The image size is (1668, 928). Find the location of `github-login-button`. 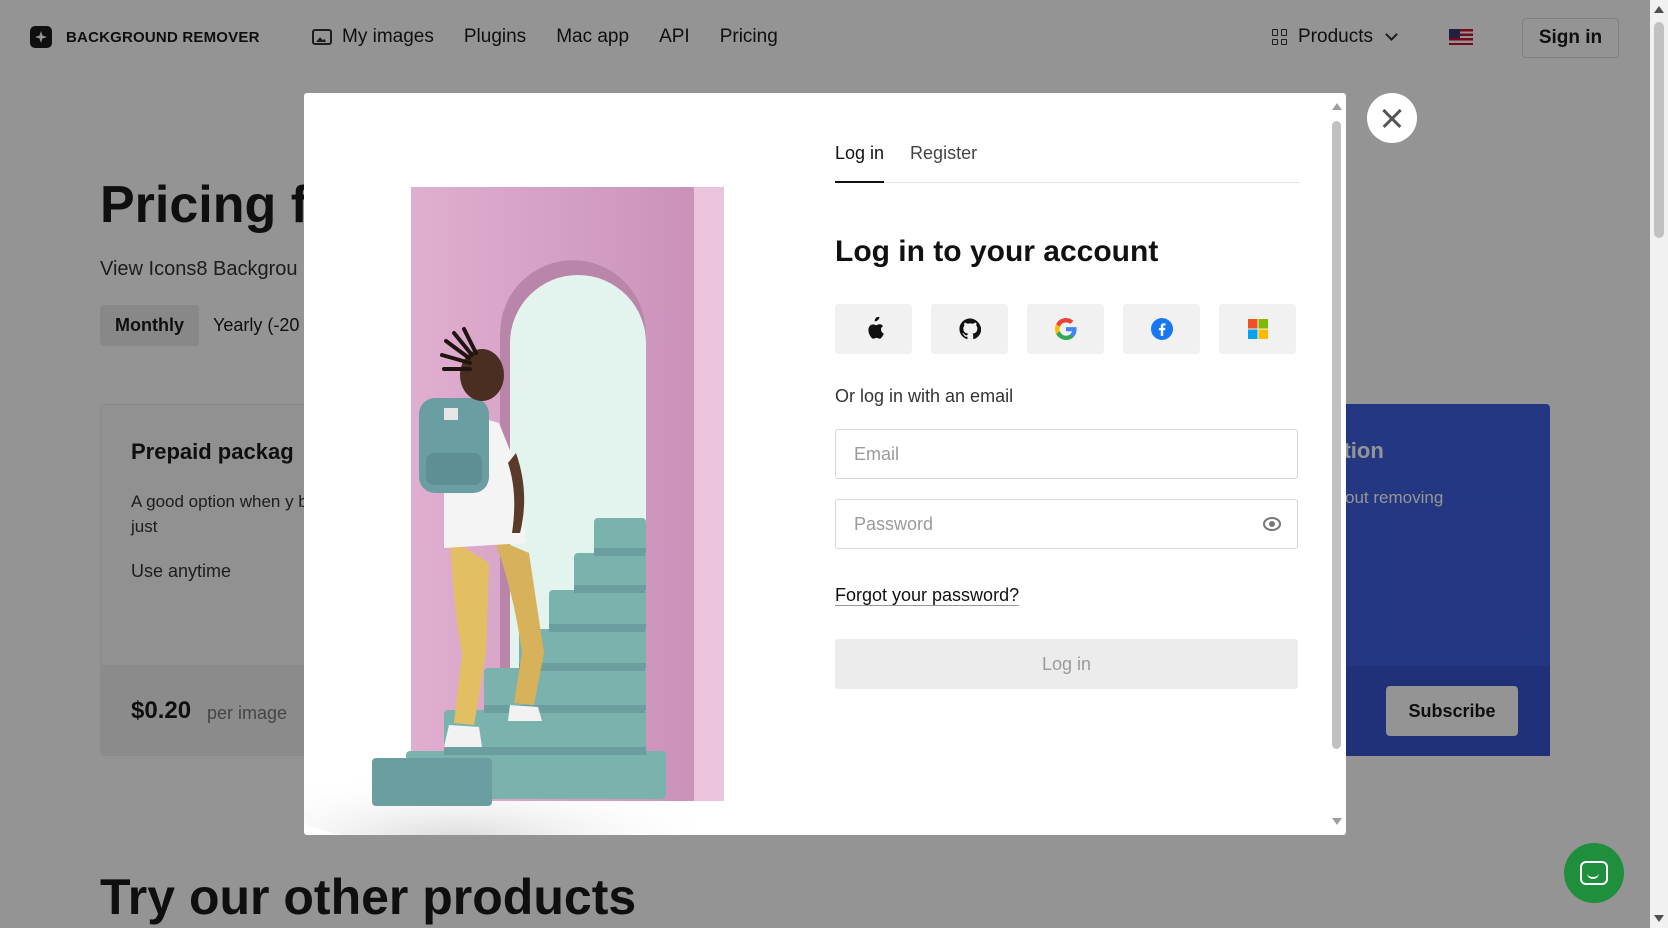

github-login-button is located at coordinates (969, 329).